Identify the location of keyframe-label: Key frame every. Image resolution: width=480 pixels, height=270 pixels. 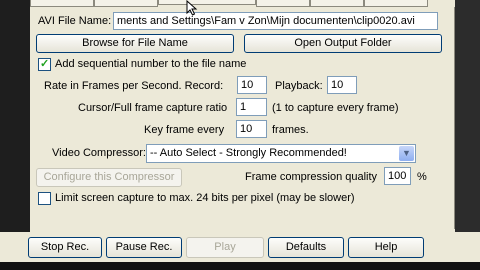
(184, 130).